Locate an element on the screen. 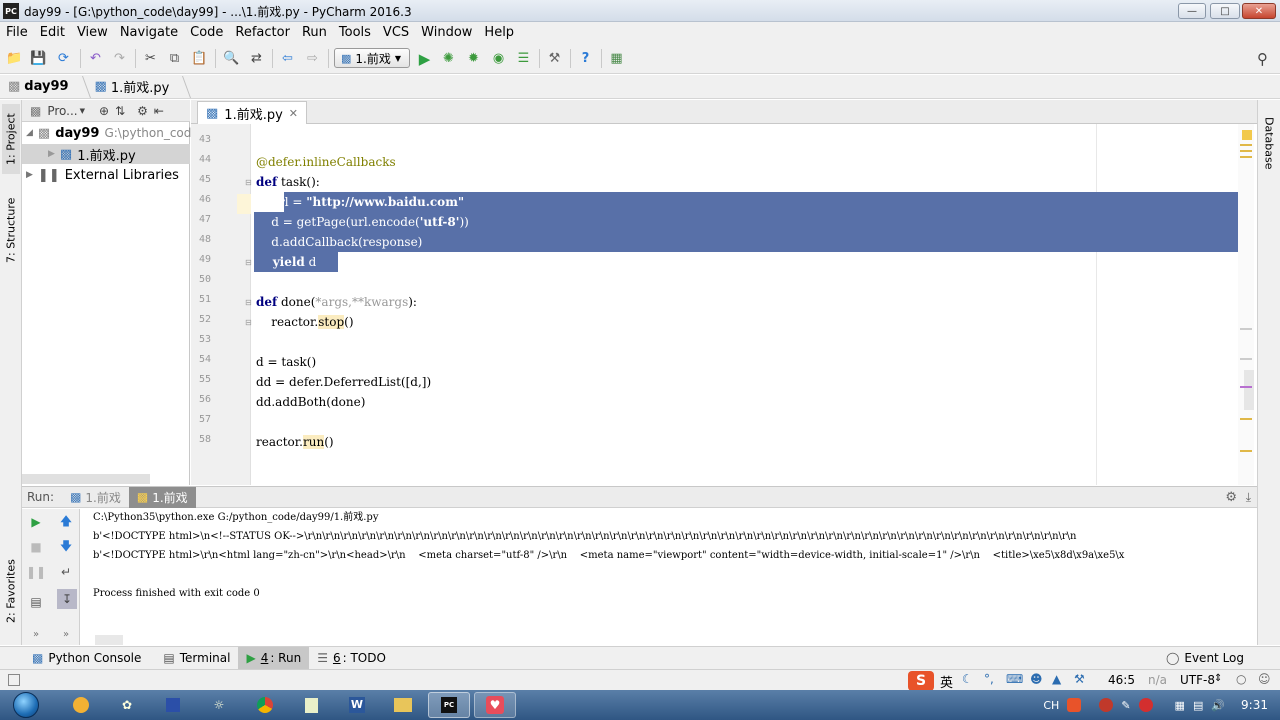 The height and width of the screenshot is (720, 1280). horizontal-scrollbar is located at coordinates (86, 479).